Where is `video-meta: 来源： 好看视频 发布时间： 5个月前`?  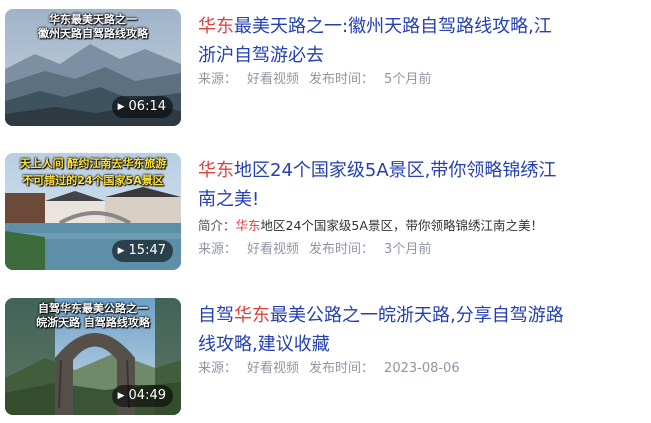
video-meta: 来源： 好看视频 发布时间： 5个月前 is located at coordinates (314, 80).